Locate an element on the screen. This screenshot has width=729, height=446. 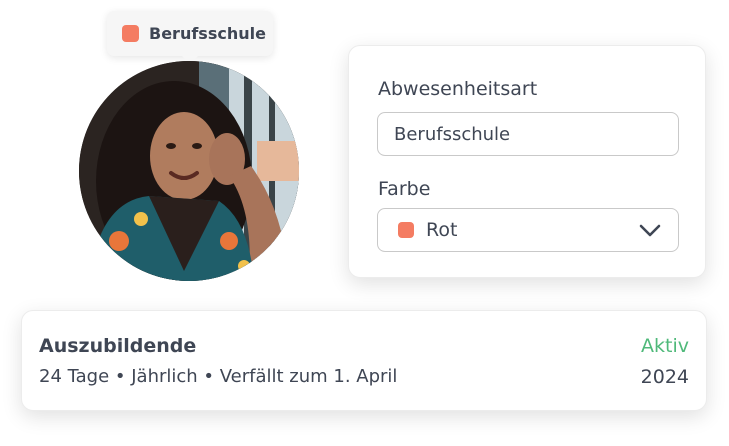
absence-type-label: Abwesenheitsart is located at coordinates (458, 89).